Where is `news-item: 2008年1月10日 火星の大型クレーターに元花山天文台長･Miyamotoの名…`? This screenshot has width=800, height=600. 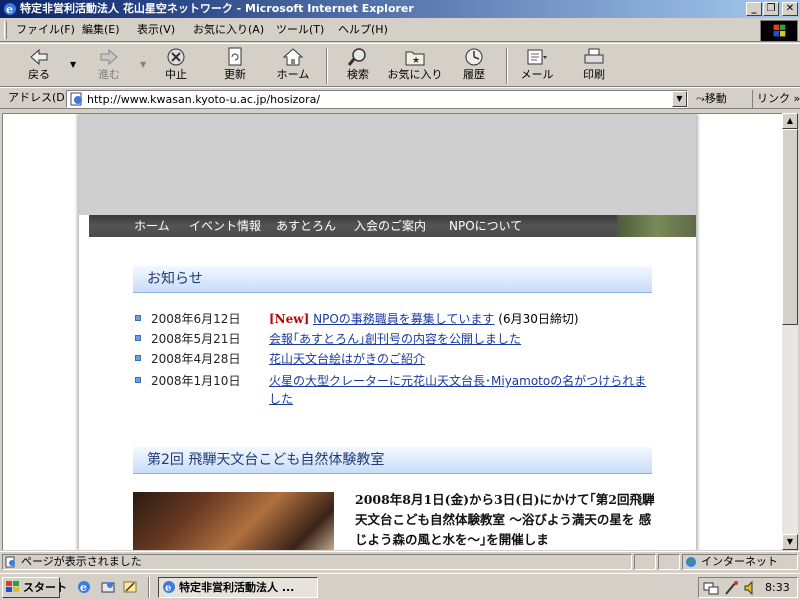 news-item: 2008年1月10日 火星の大型クレーターに元花山天文台長･Miyamotoの名… is located at coordinates (392, 392).